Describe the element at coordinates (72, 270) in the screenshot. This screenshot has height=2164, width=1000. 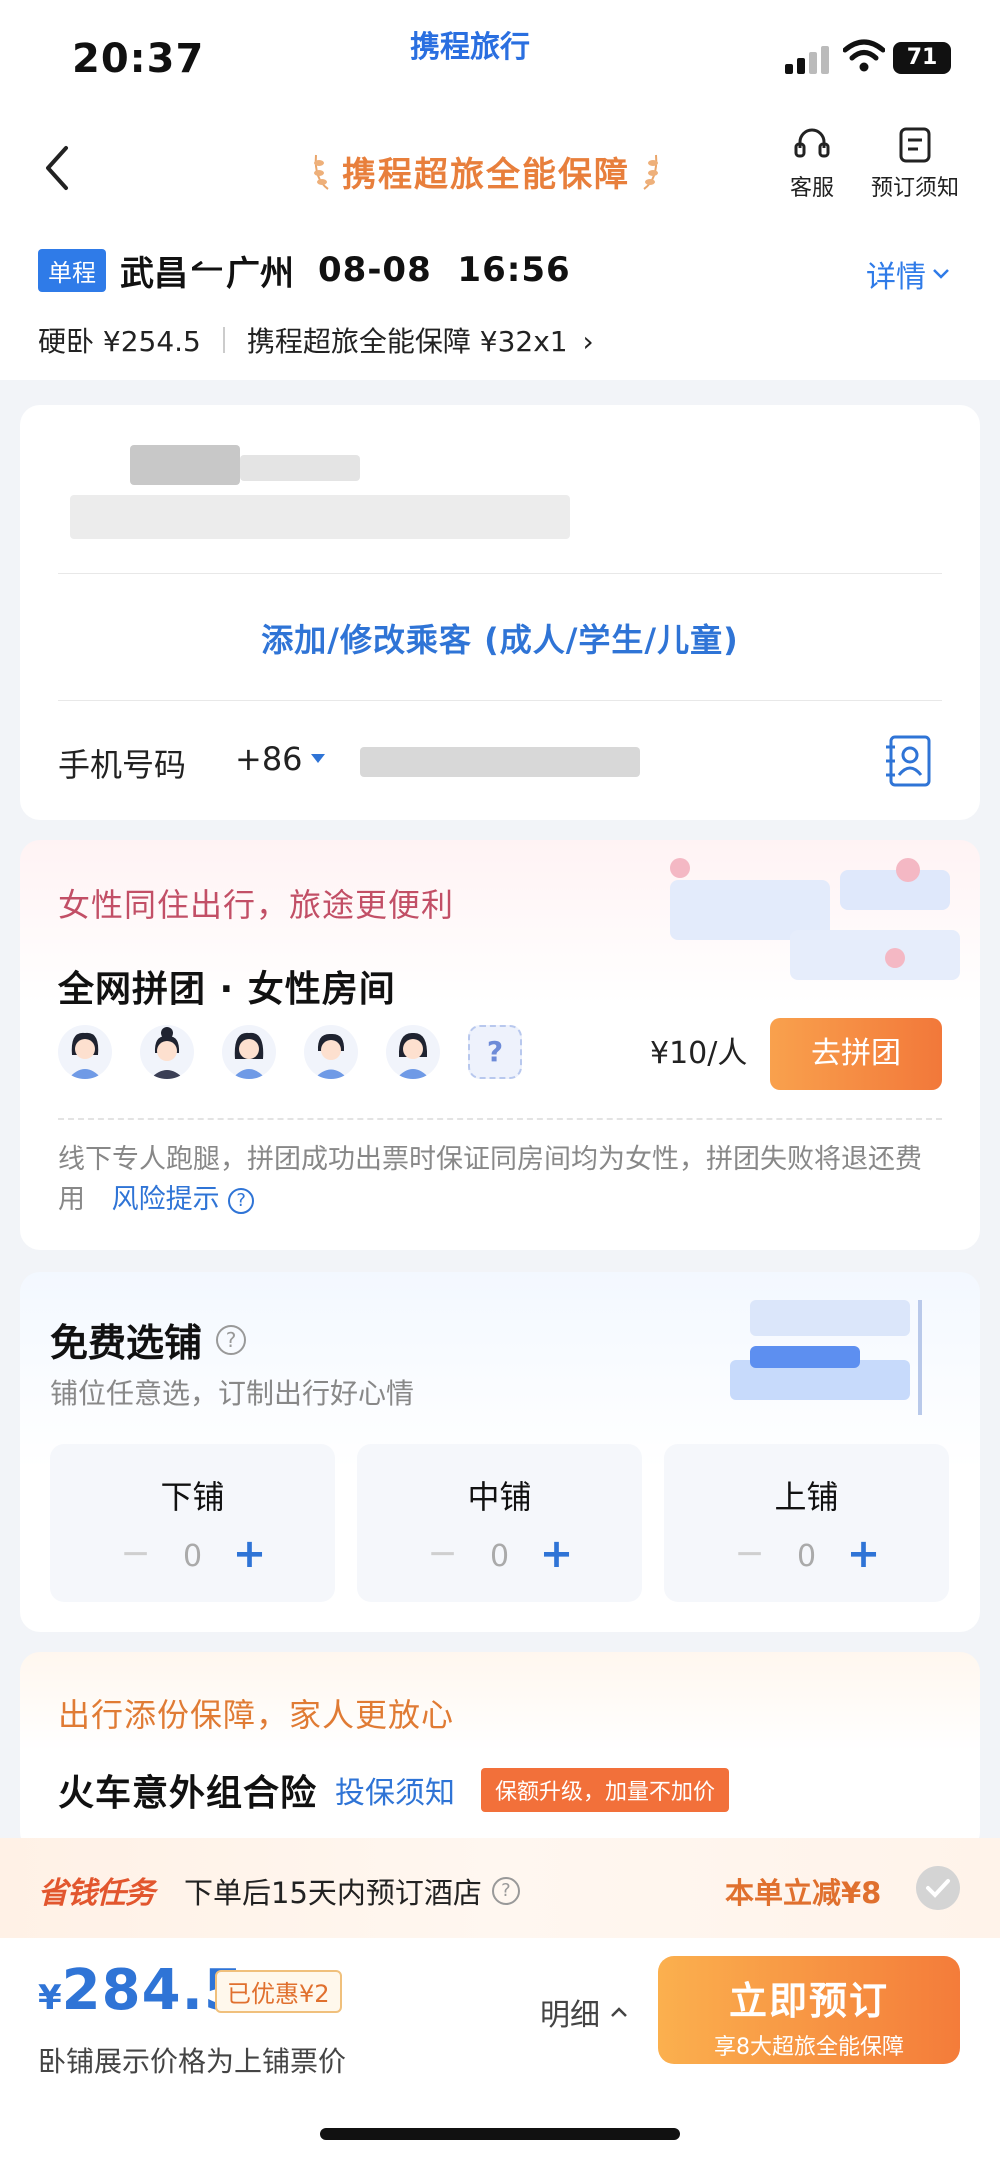
I see `trip-type-badge: 单程` at that location.